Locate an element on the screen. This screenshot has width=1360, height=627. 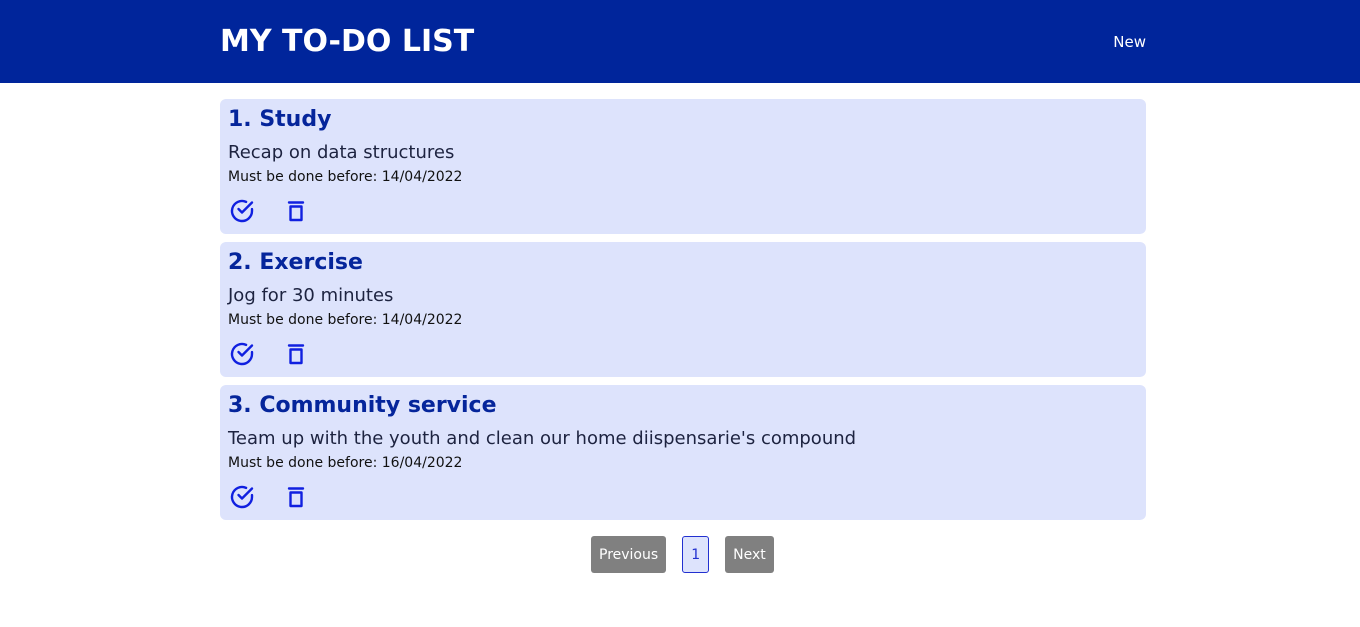
new-todo-link: New is located at coordinates (1129, 42).